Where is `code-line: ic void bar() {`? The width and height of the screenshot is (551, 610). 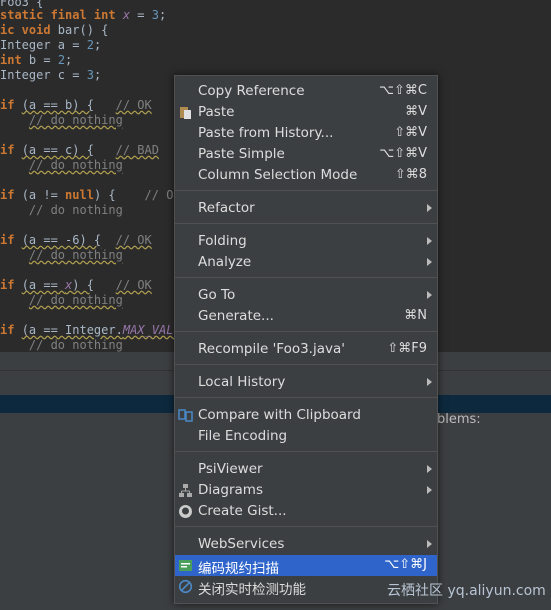
code-line: ic void bar() { is located at coordinates (54, 30).